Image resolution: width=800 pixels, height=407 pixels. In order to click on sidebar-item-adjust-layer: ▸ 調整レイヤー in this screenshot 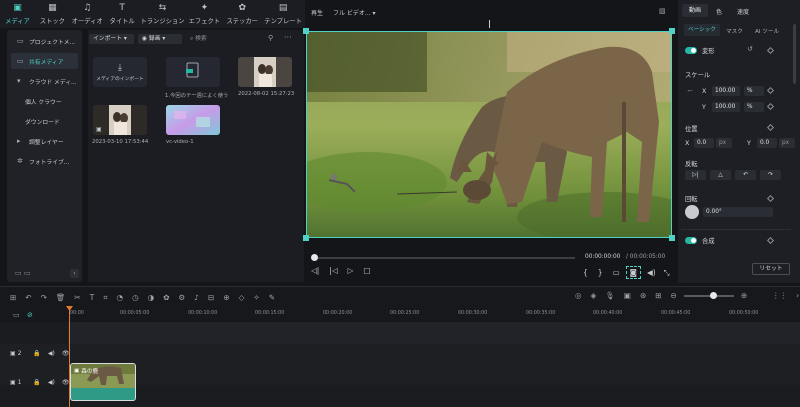, I will do `click(44, 141)`.